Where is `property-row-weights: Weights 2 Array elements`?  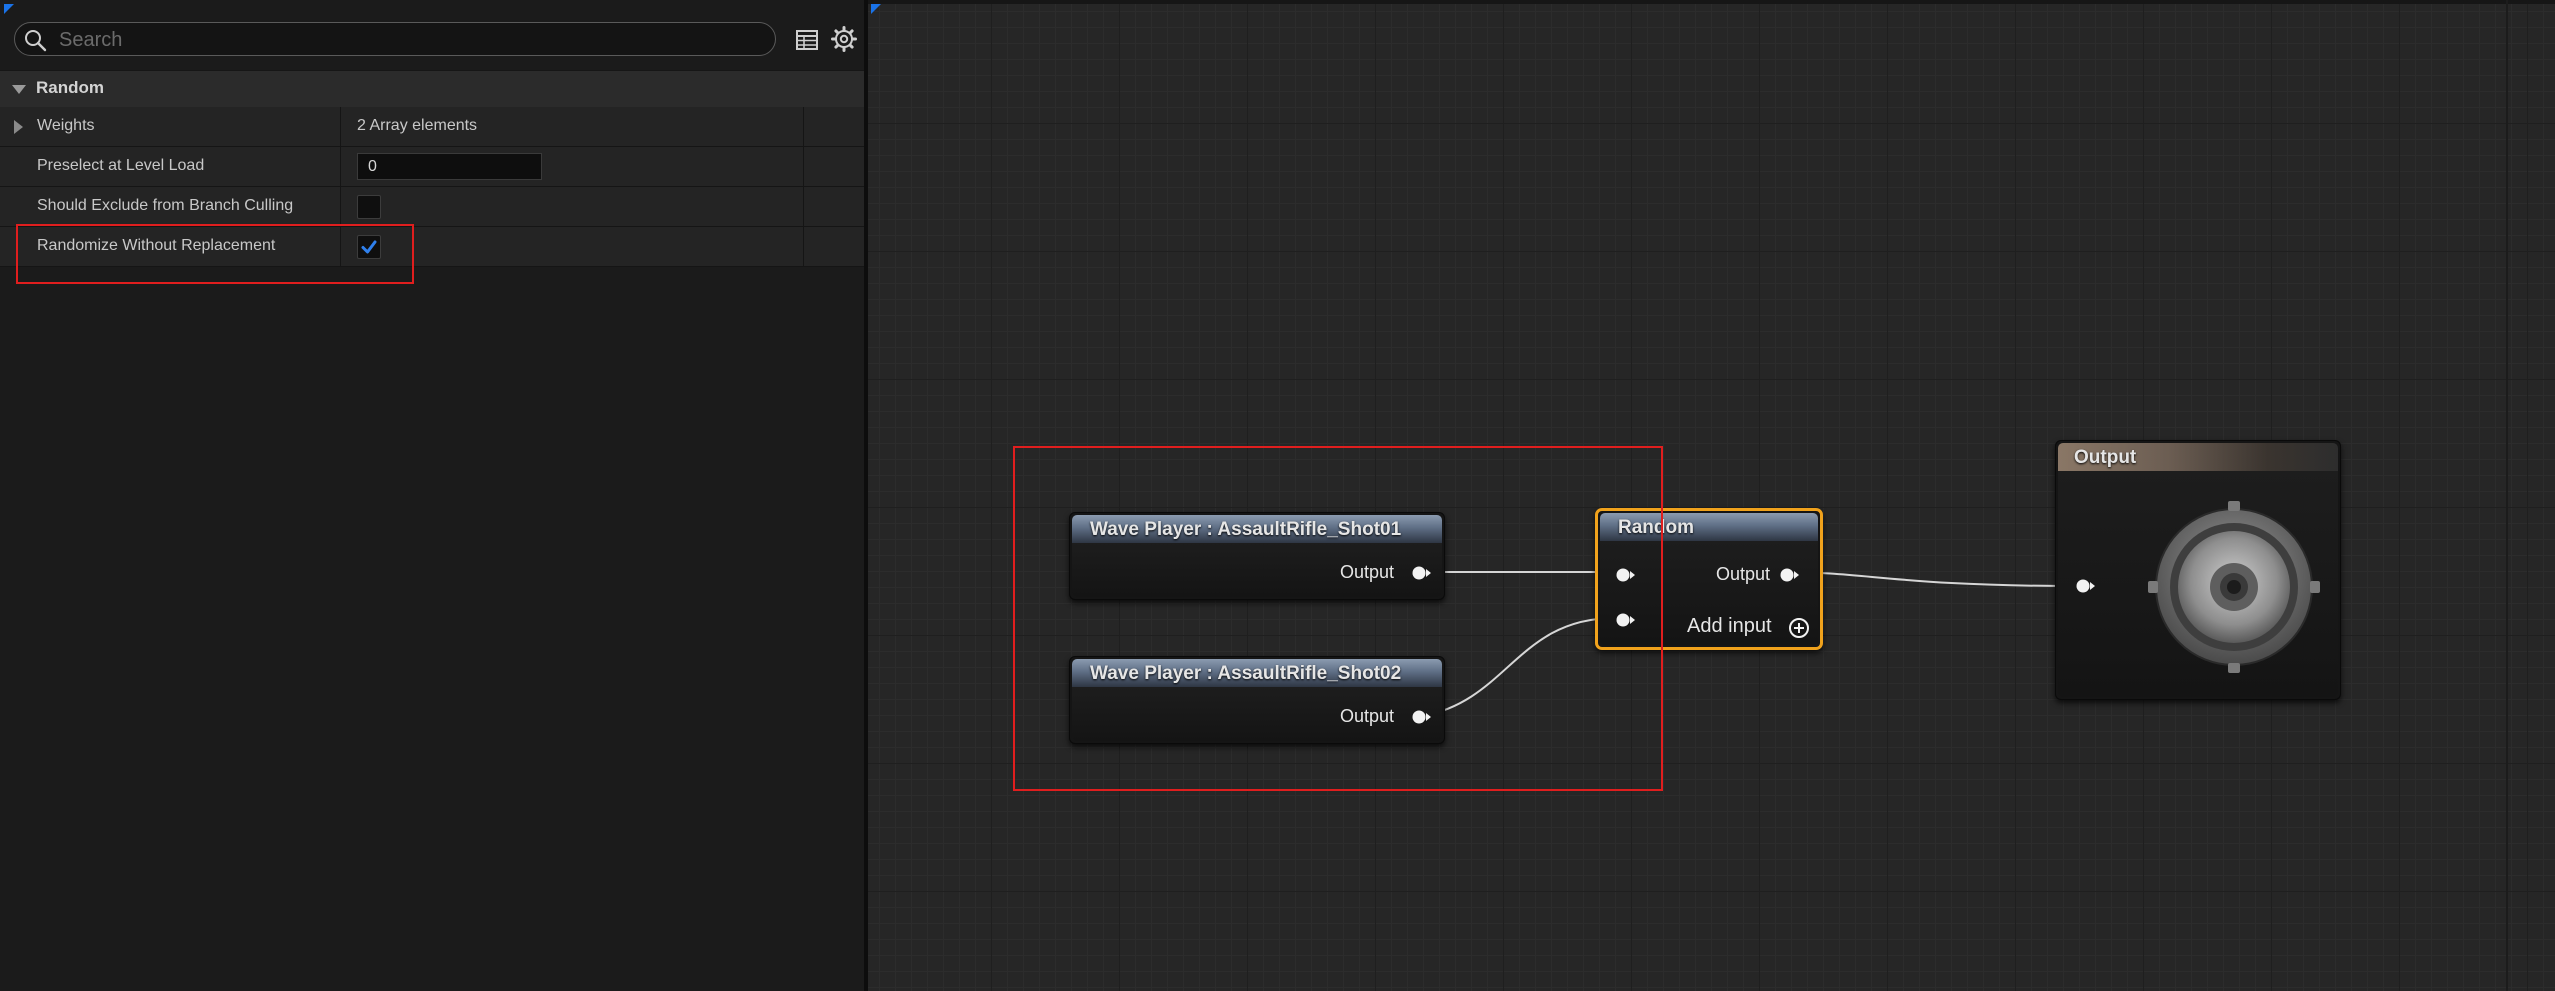 property-row-weights: Weights 2 Array elements is located at coordinates (432, 127).